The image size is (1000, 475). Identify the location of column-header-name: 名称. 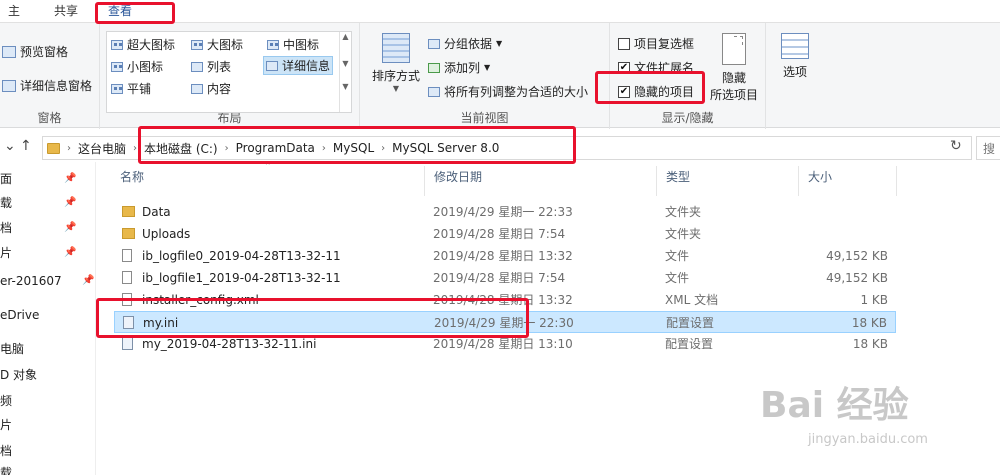
(132, 176).